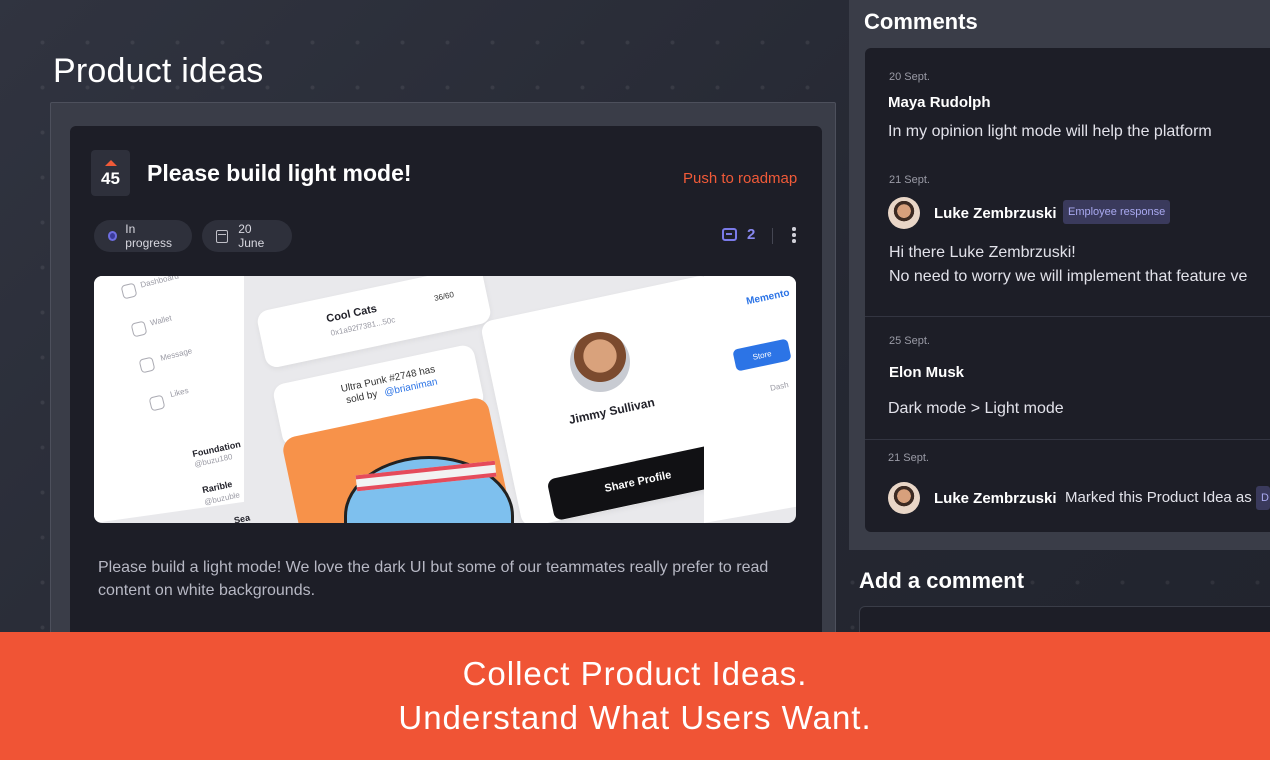 Image resolution: width=1270 pixels, height=760 pixels. What do you see at coordinates (279, 173) in the screenshot?
I see `idea-title: Please build light mode!` at bounding box center [279, 173].